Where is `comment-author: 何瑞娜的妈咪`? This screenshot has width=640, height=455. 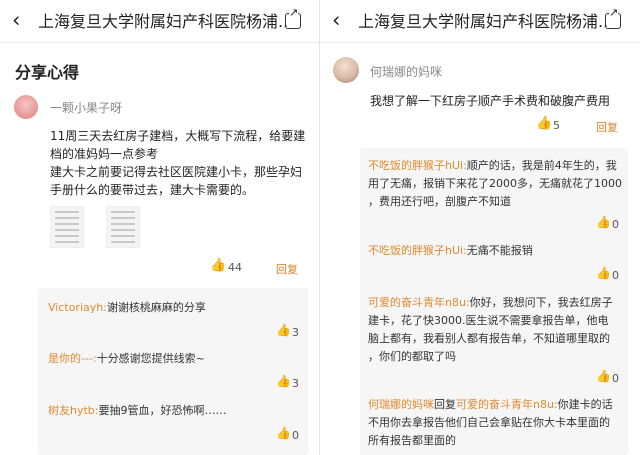 comment-author: 何瑞娜的妈咪 is located at coordinates (401, 404).